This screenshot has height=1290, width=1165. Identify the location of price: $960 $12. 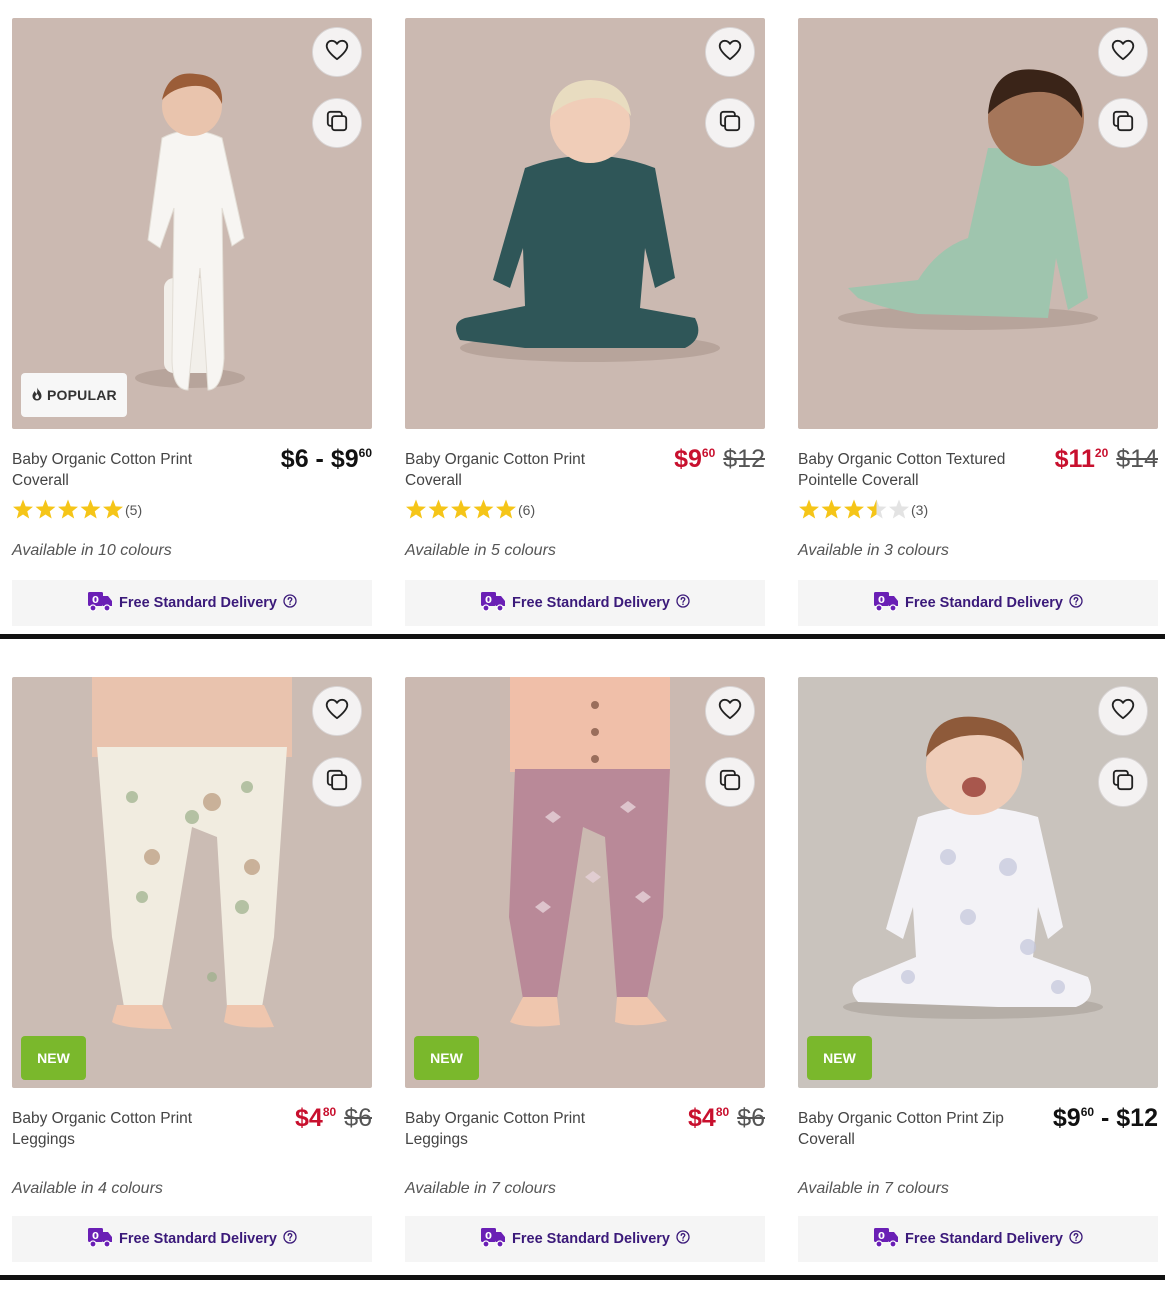
(719, 459).